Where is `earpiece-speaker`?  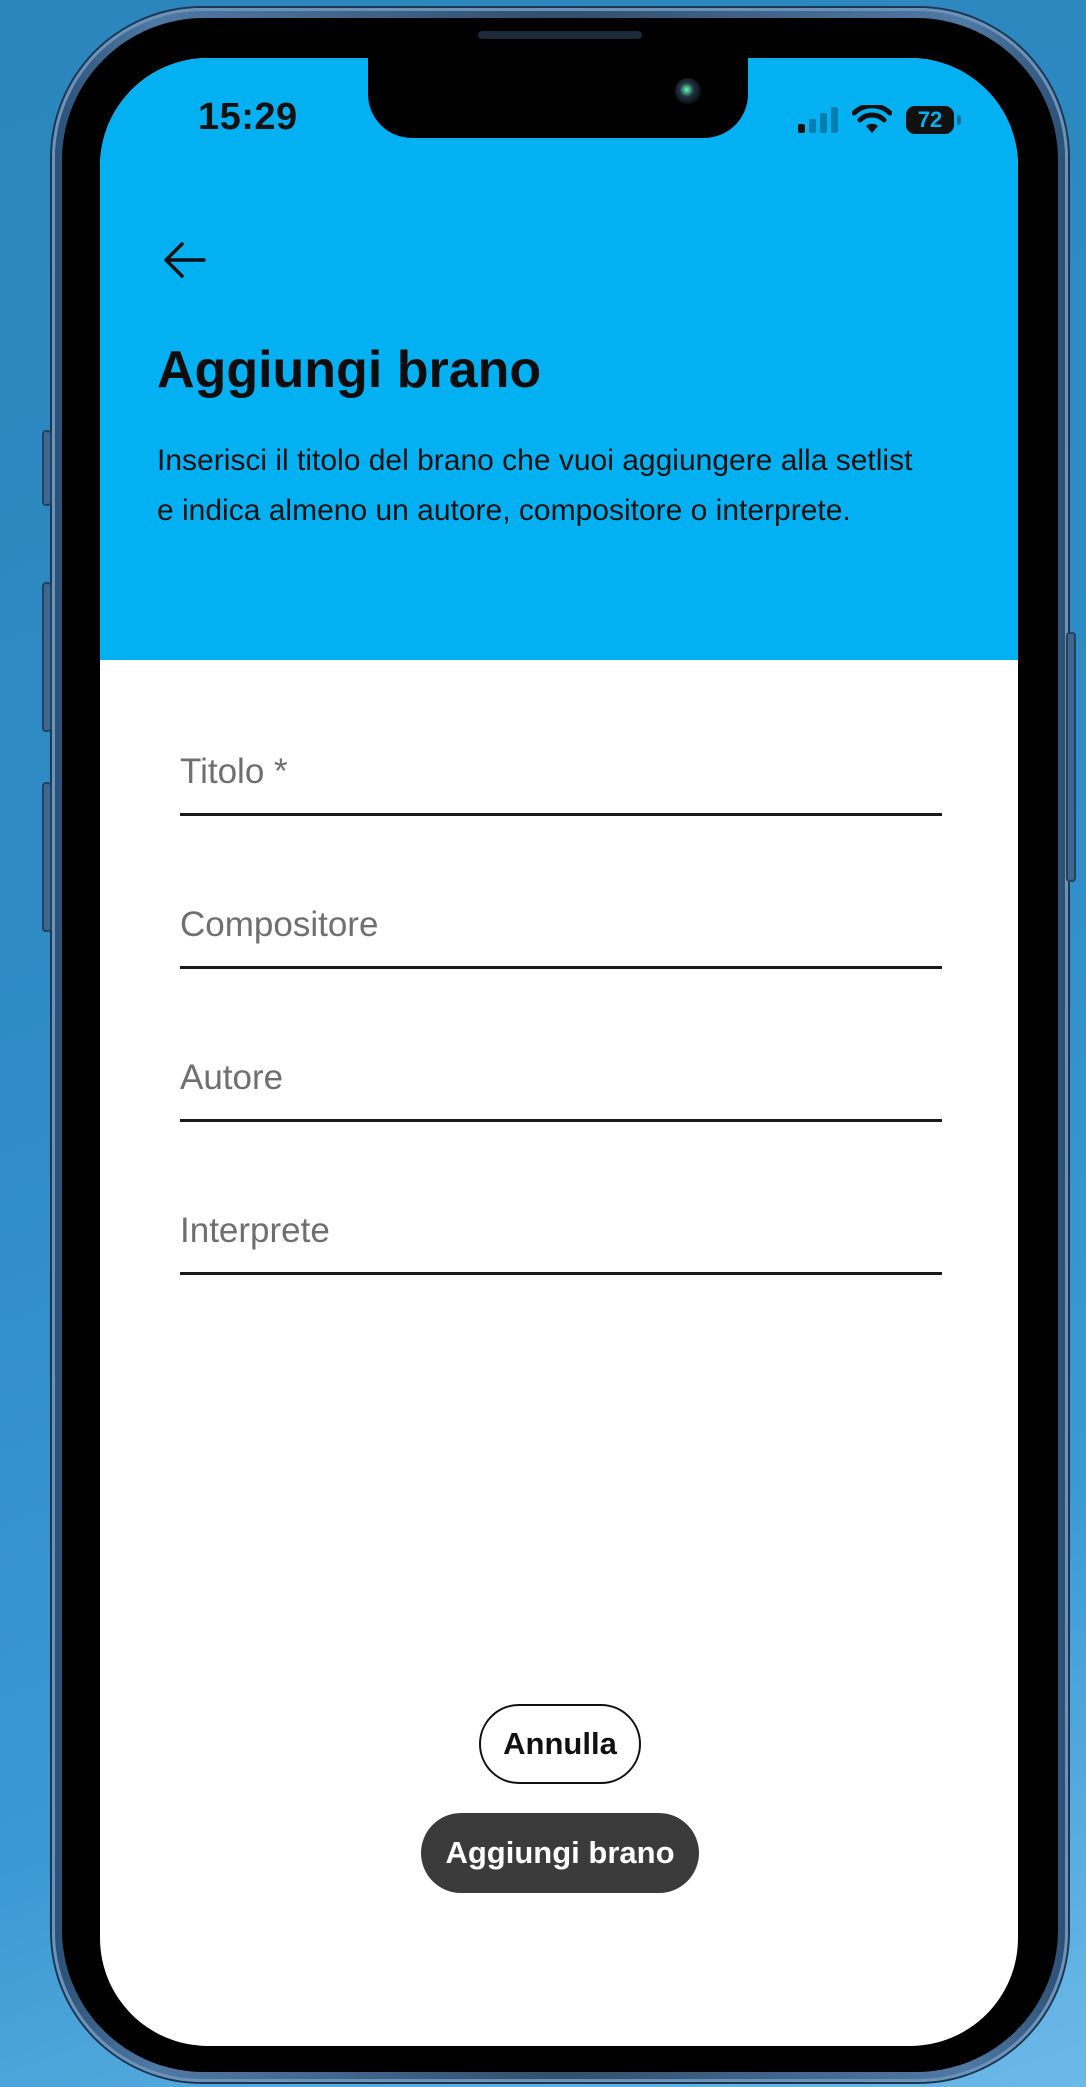 earpiece-speaker is located at coordinates (560, 35).